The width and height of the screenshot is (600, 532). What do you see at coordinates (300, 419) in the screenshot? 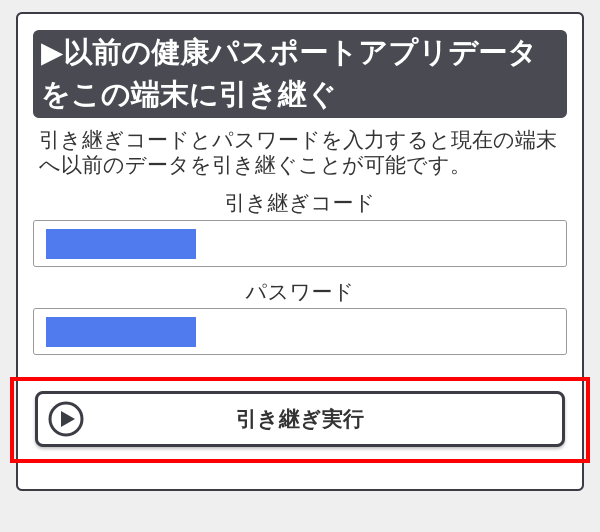
I see `transfer-button: 引き継ぎ実行` at bounding box center [300, 419].